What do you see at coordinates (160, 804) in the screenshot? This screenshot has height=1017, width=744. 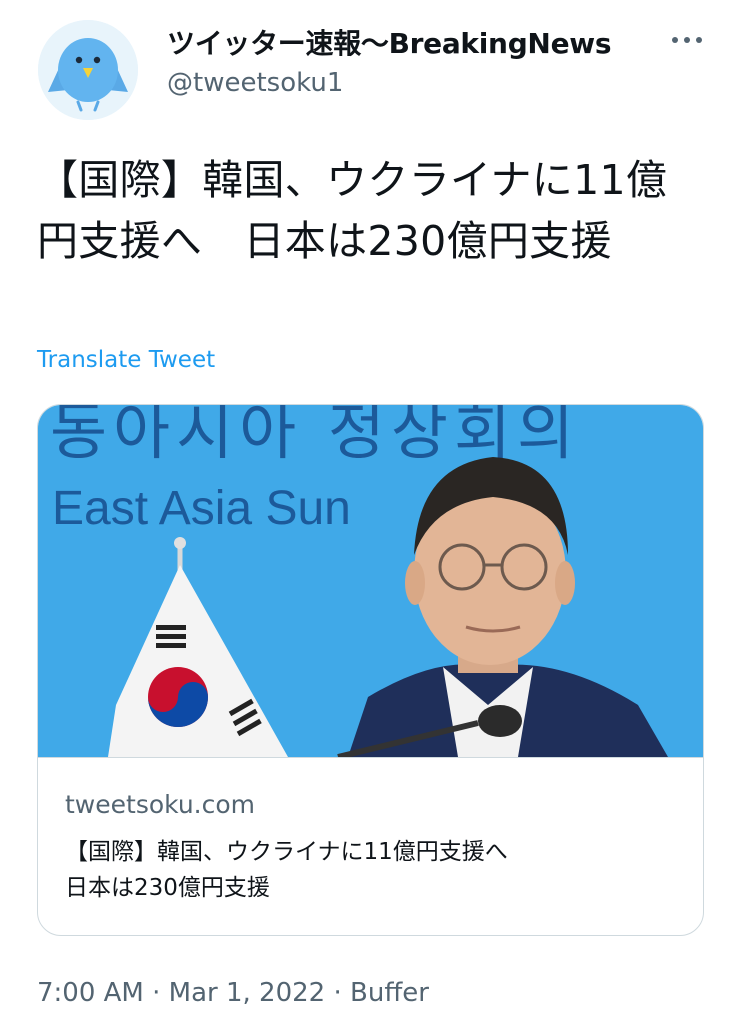 I see `card-domain: tweetsoku.com` at bounding box center [160, 804].